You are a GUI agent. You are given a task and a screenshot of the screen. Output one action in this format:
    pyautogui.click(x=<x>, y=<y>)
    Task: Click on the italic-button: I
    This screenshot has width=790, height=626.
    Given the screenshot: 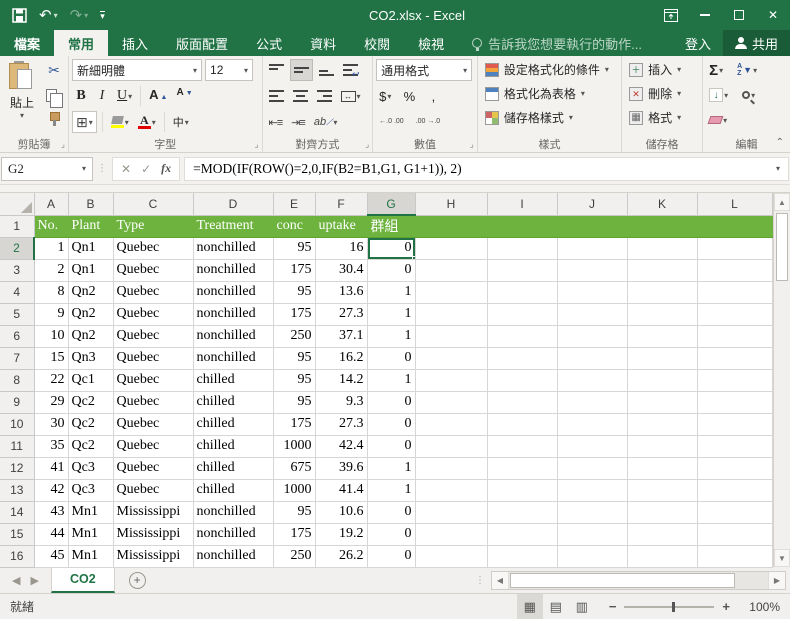 What is the action you would take?
    pyautogui.click(x=102, y=96)
    